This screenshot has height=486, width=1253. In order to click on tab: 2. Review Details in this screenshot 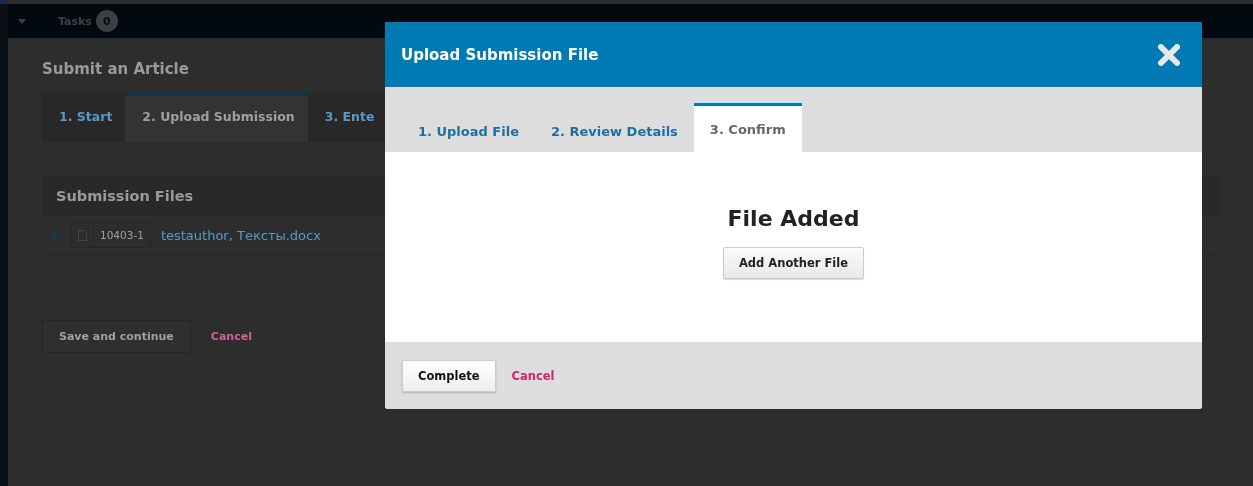, I will do `click(614, 131)`.